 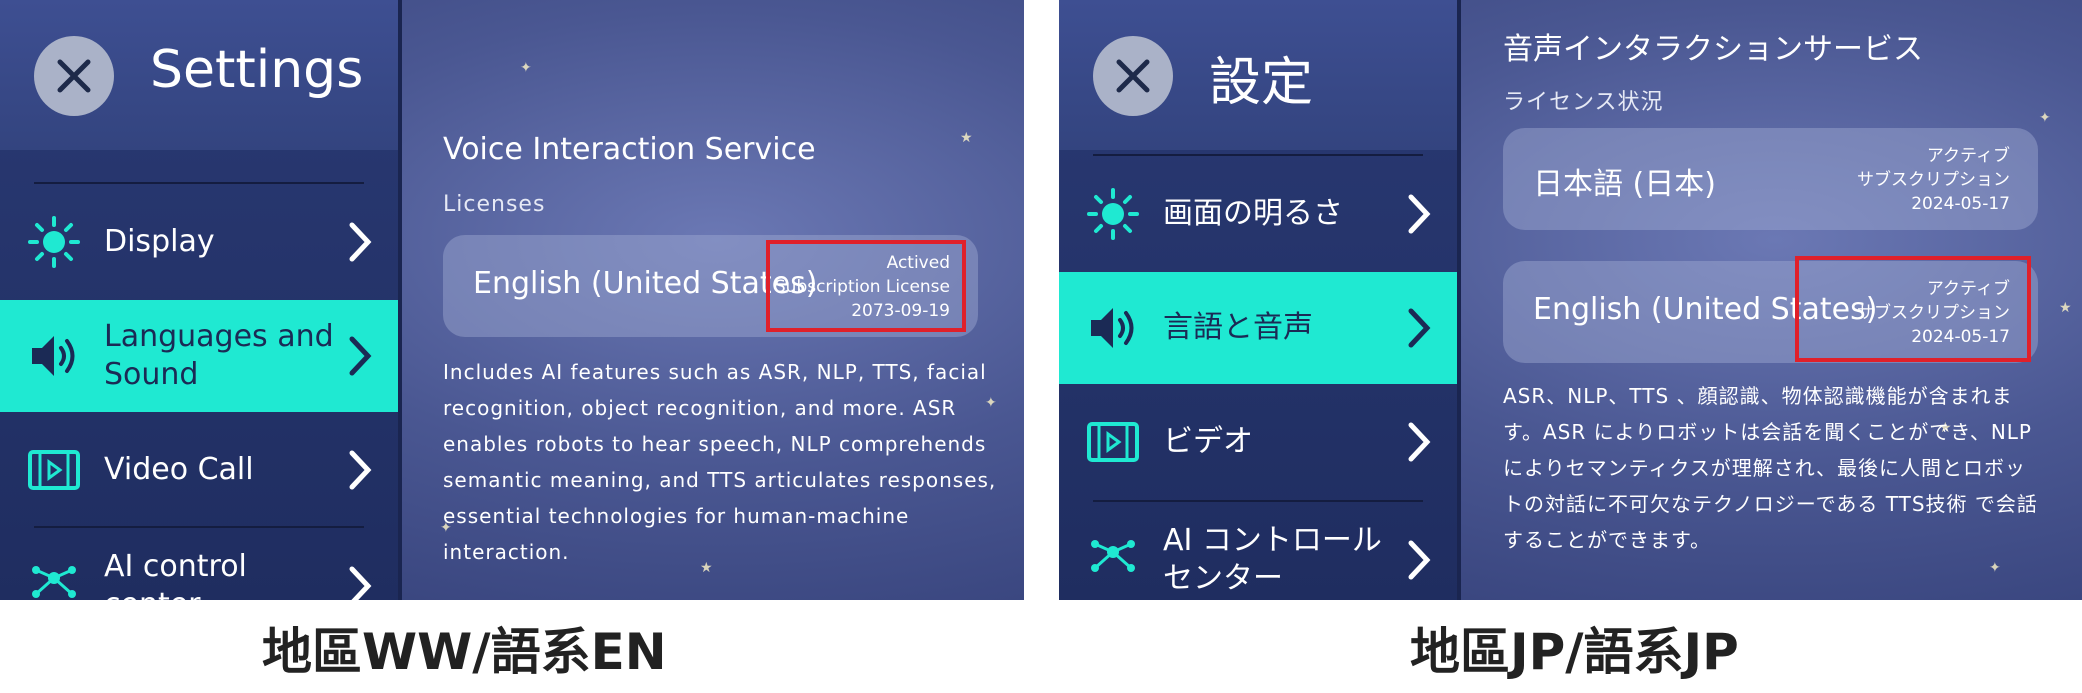 What do you see at coordinates (219, 355) in the screenshot?
I see `sidebar-item-label: Languages and Sound` at bounding box center [219, 355].